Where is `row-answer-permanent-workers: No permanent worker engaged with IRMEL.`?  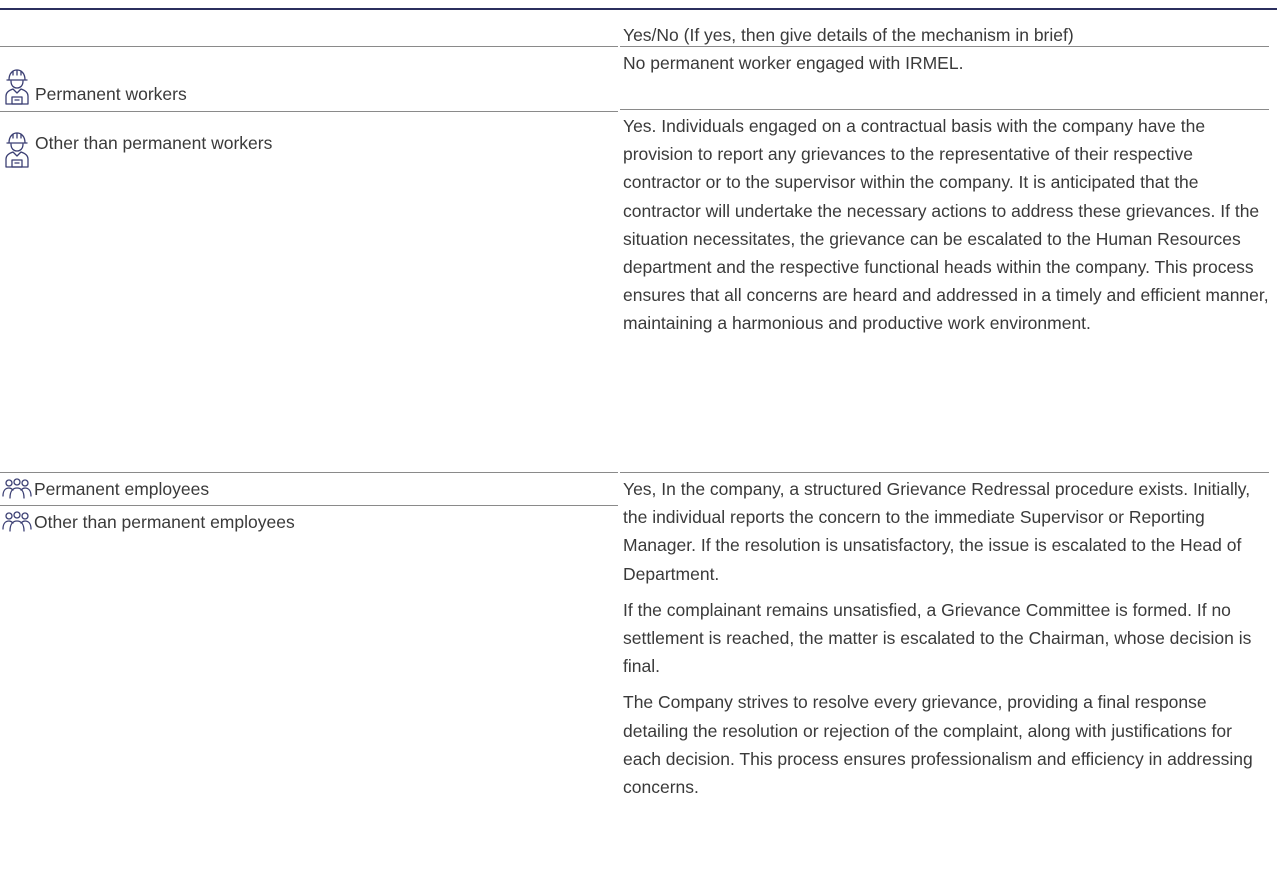 row-answer-permanent-workers: No permanent worker engaged with IRMEL. is located at coordinates (946, 67).